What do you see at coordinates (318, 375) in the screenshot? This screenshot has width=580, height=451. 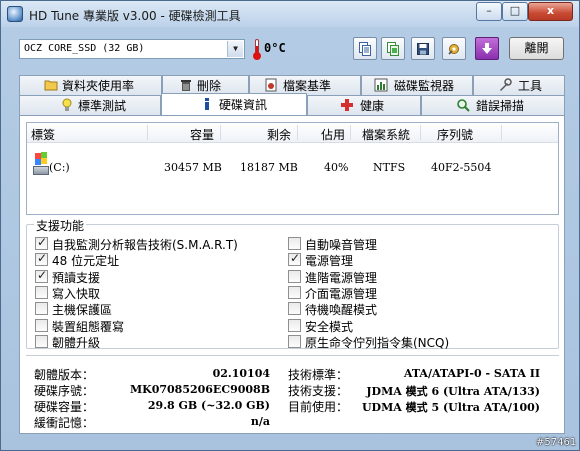 I see `standard-label: 技術標準：` at bounding box center [318, 375].